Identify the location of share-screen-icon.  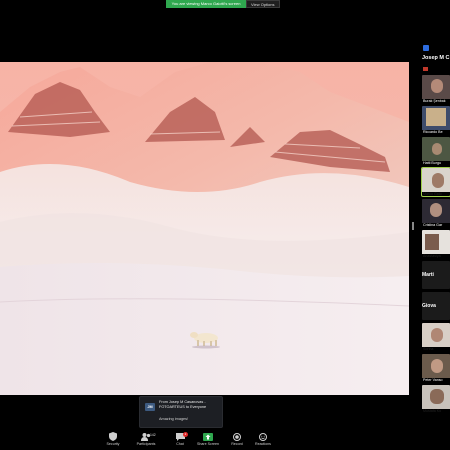
(208, 436).